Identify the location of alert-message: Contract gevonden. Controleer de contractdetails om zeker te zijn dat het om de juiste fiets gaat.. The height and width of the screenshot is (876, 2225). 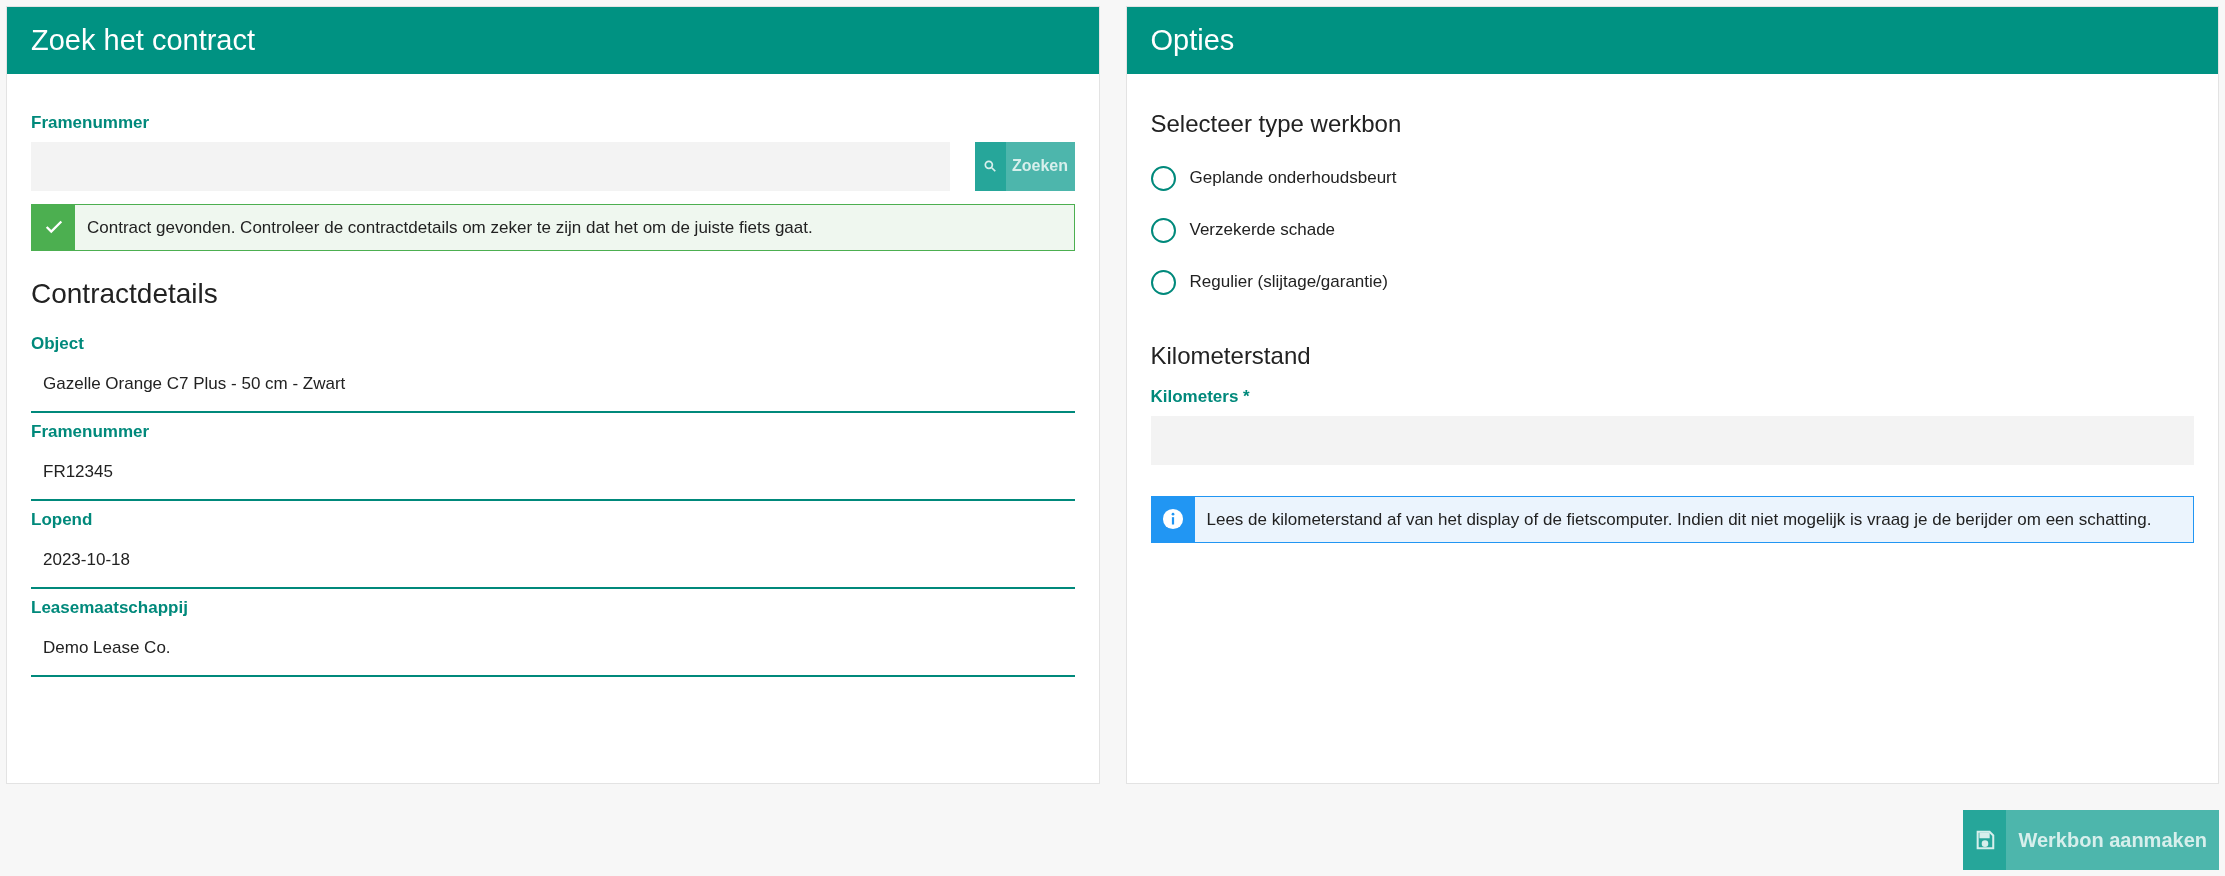
(450, 227).